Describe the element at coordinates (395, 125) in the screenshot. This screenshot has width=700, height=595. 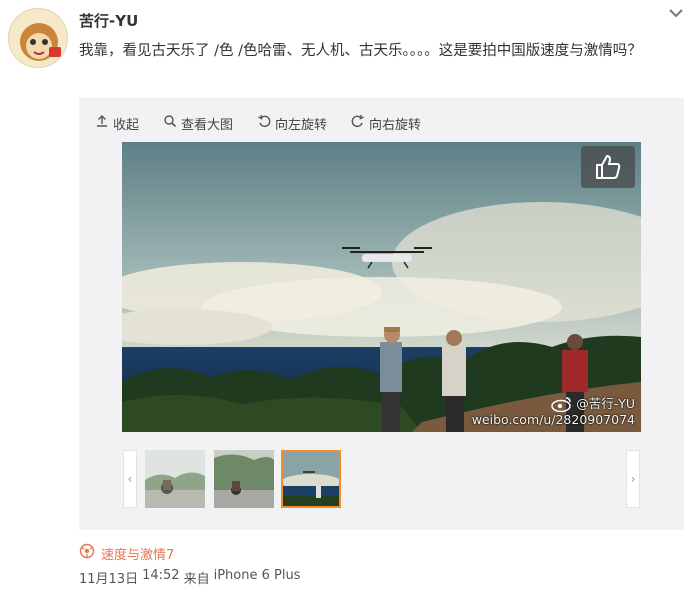
I see `rotate-right-label: 向右旋转` at that location.